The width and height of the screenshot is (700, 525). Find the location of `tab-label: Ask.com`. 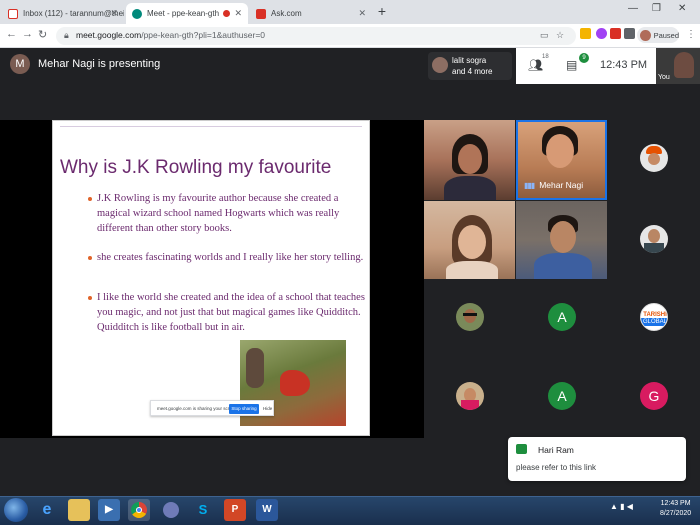

tab-label: Ask.com is located at coordinates (286, 13).